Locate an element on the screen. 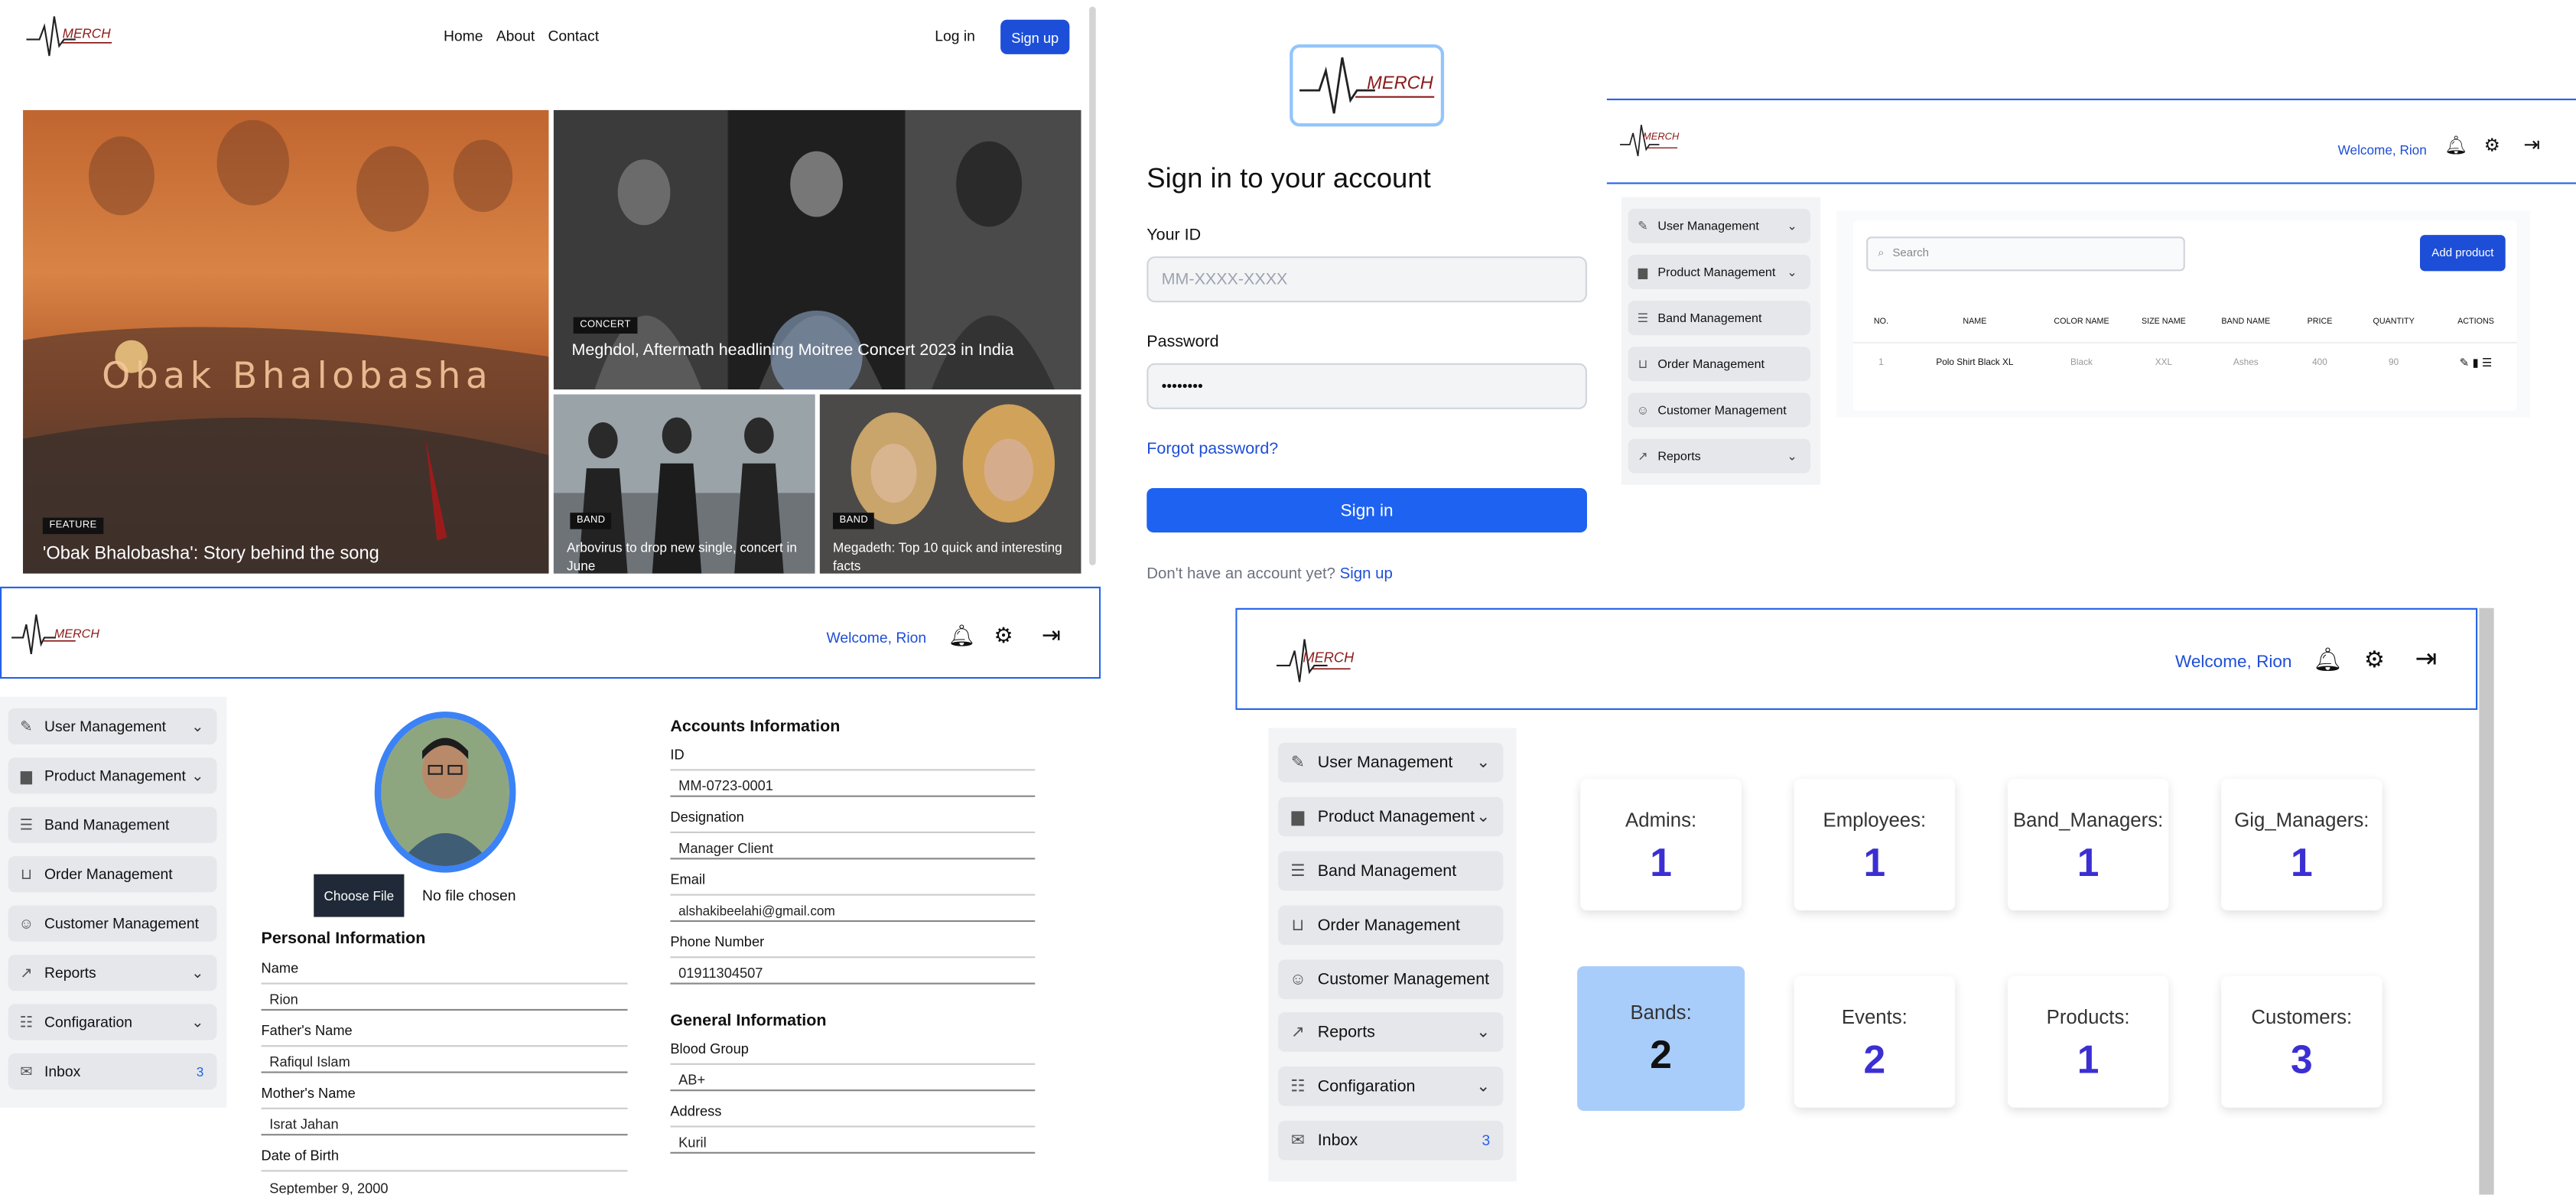 The height and width of the screenshot is (1195, 2576). stat-card-bands: Bands: 2 is located at coordinates (1661, 1039).